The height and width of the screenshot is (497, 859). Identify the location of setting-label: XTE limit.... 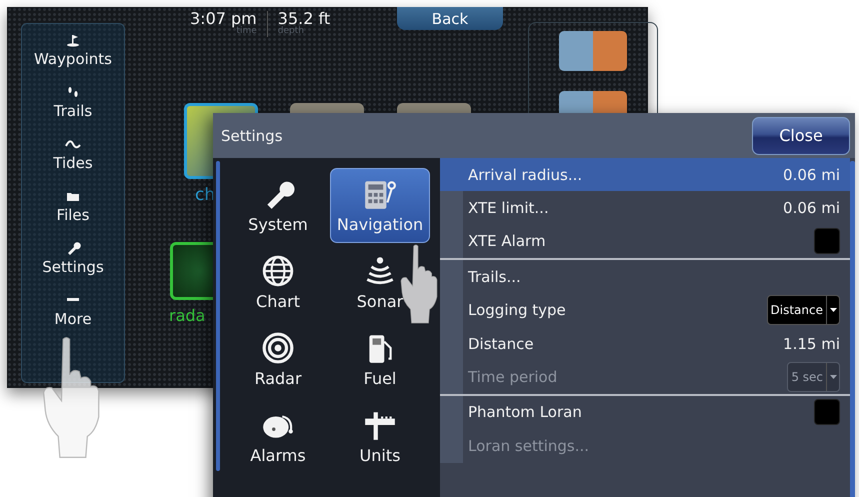
(508, 208).